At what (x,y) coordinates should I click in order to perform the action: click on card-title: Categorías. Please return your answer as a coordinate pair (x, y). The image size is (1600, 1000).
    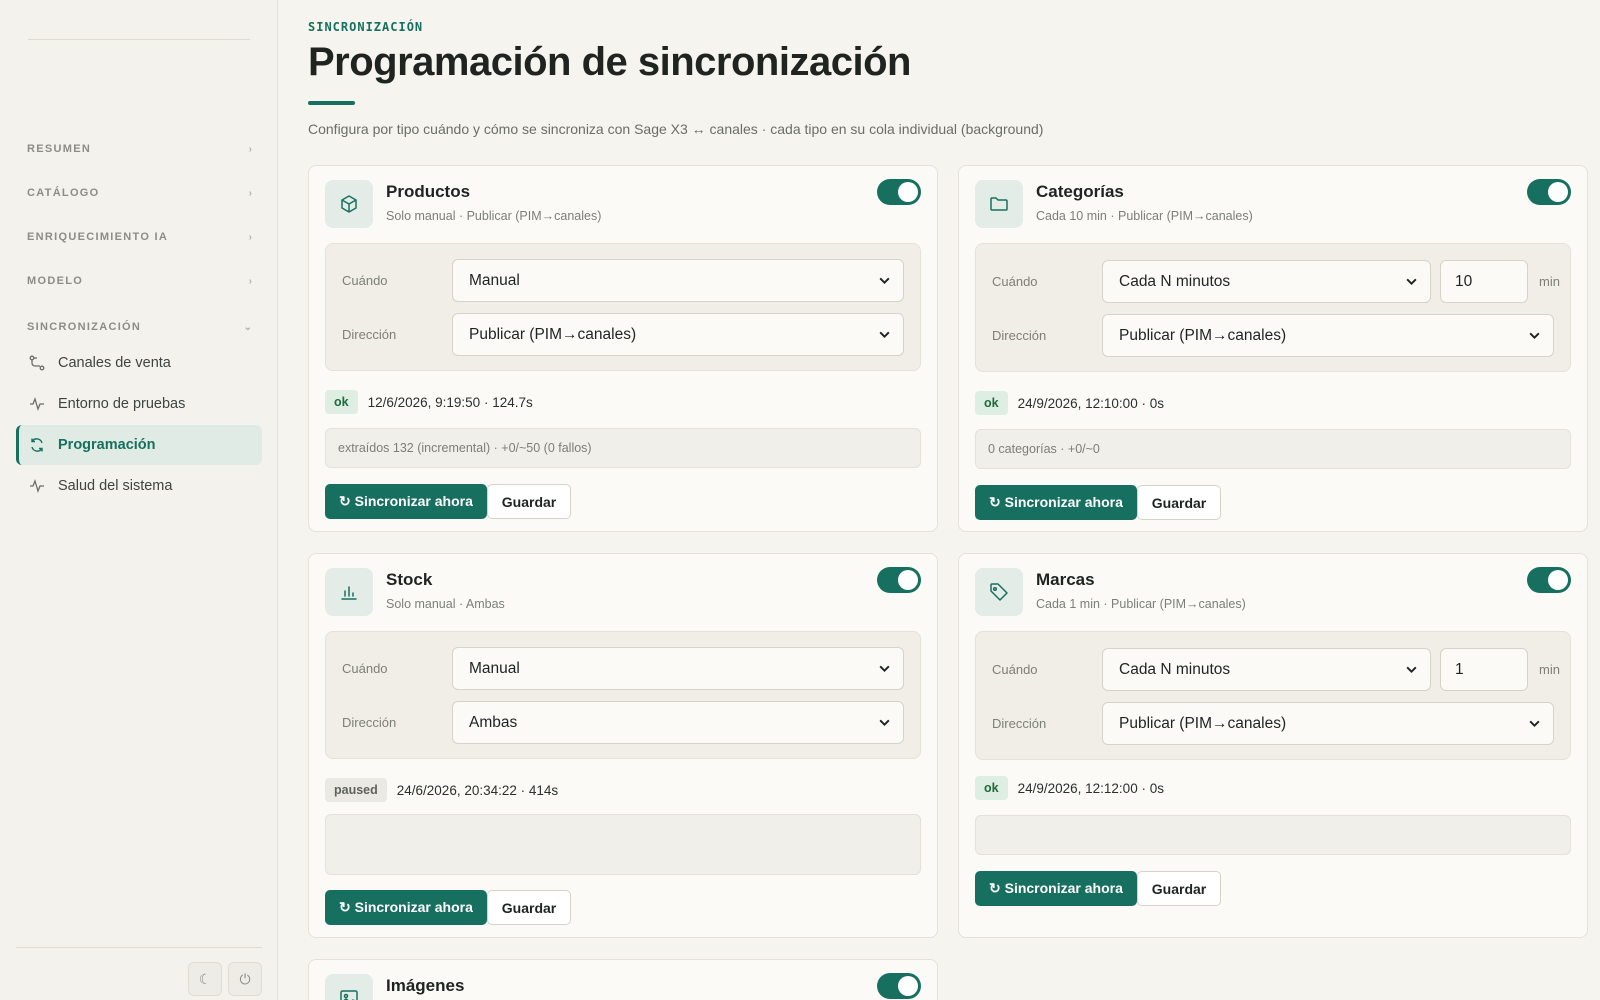
    Looking at the image, I should click on (1080, 191).